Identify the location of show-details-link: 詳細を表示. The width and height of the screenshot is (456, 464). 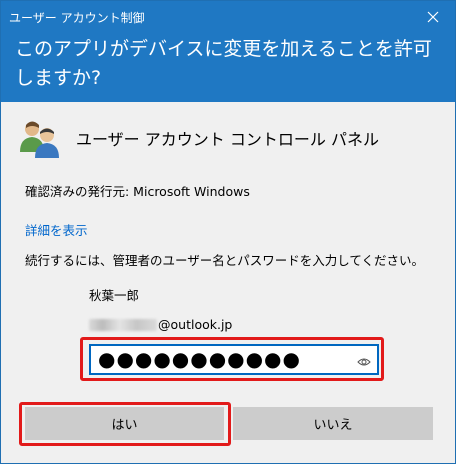
(56, 229).